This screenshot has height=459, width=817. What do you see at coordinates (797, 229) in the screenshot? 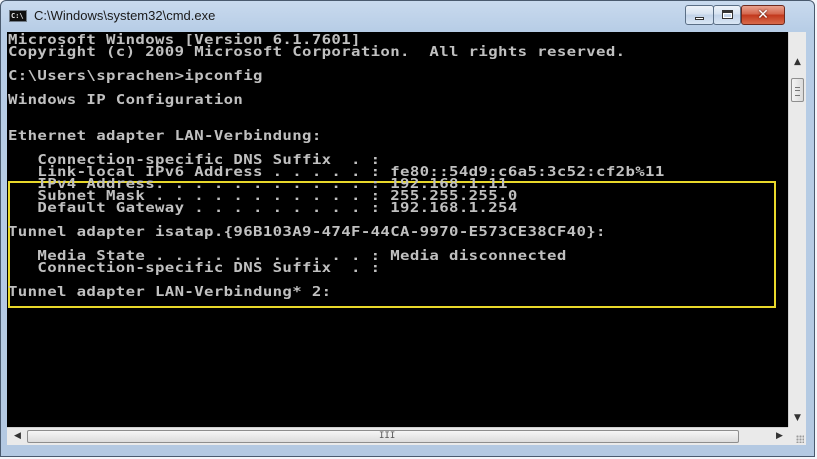
I see `vertical-scrollbar: ▲ ▼` at bounding box center [797, 229].